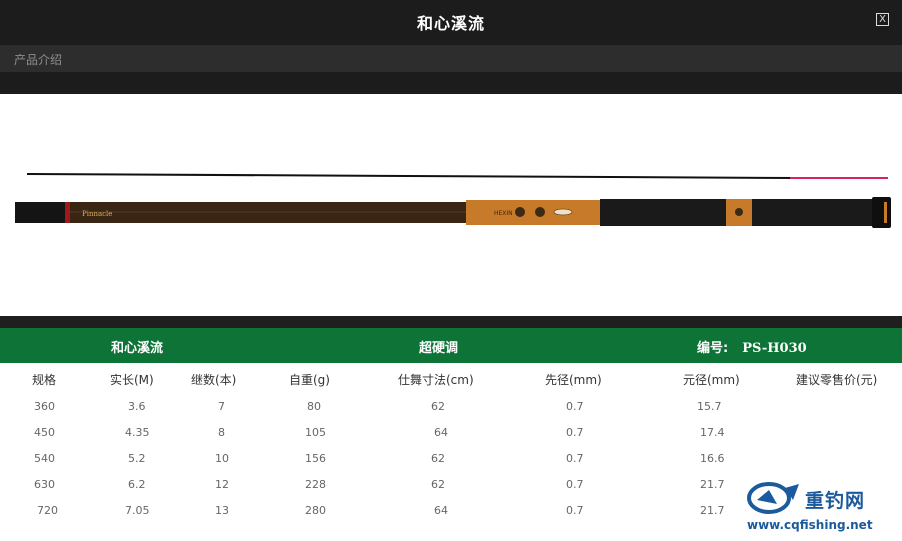 The width and height of the screenshot is (902, 541). What do you see at coordinates (837, 380) in the screenshot?
I see `header-cell: 建议零售价(元)` at bounding box center [837, 380].